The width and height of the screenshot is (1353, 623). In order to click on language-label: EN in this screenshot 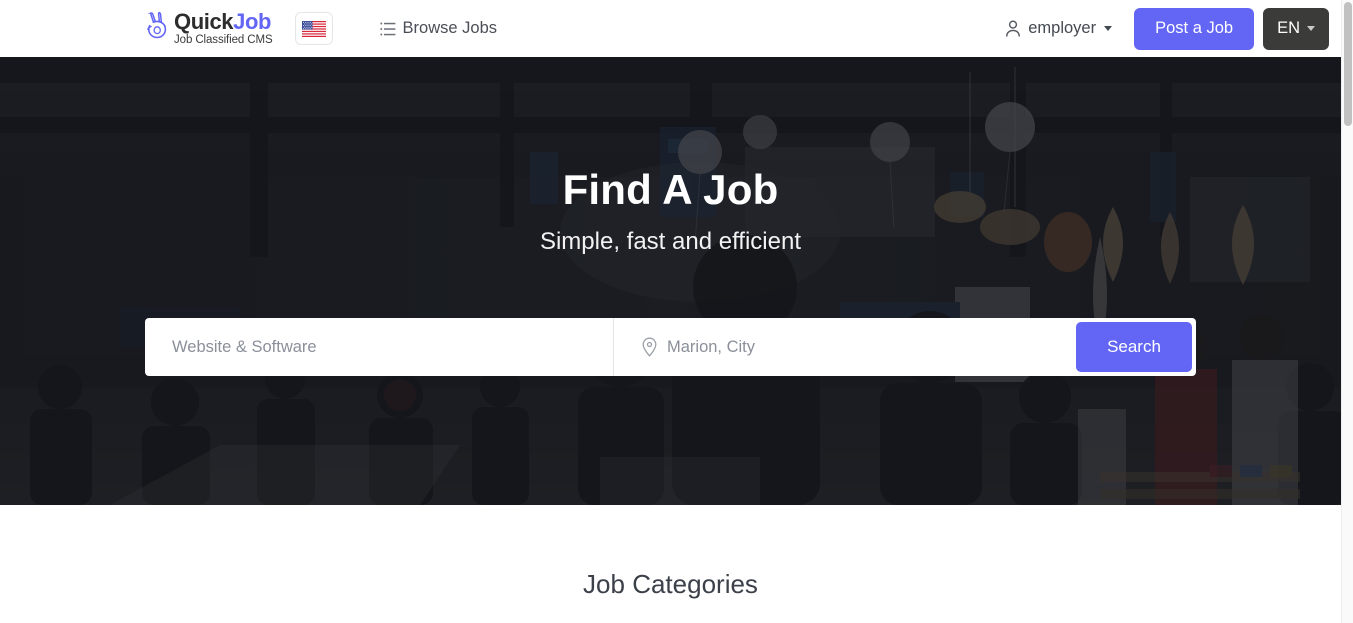, I will do `click(1288, 28)`.